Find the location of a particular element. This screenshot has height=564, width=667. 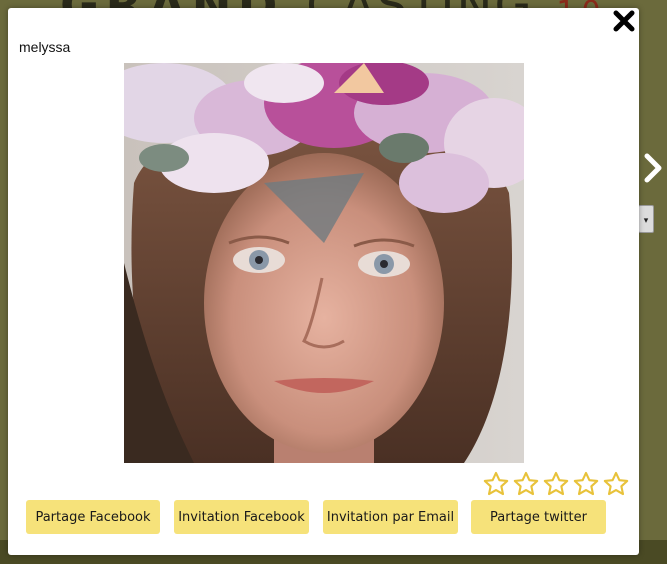

select-arrow: ▾ is located at coordinates (646, 220).